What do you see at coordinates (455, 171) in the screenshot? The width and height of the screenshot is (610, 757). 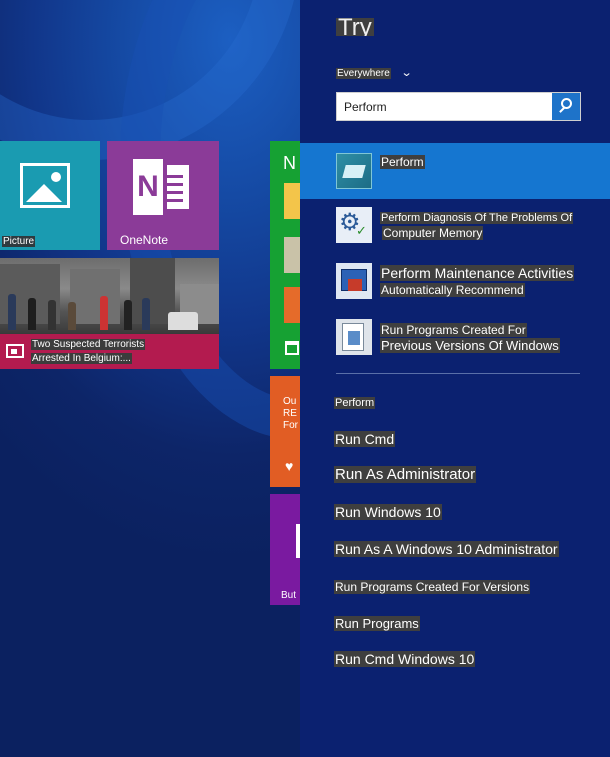 I see `search-result-perform: Perform` at bounding box center [455, 171].